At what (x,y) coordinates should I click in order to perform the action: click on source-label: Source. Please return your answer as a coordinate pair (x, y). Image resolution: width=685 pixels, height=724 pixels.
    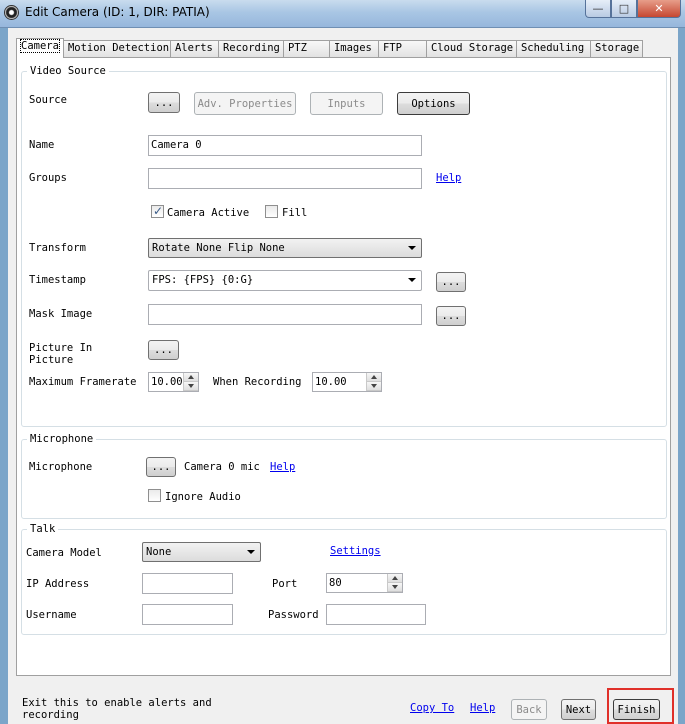
    Looking at the image, I should click on (48, 100).